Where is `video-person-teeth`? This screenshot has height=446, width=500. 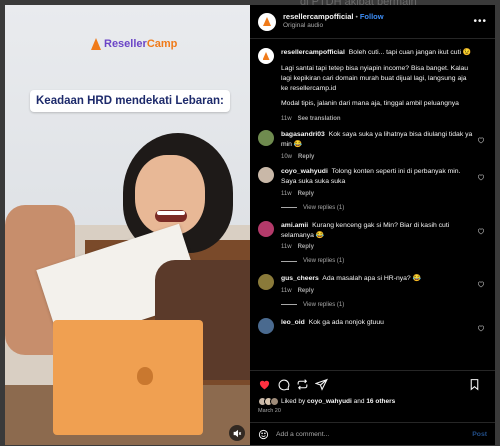
video-person-teeth is located at coordinates (171, 213).